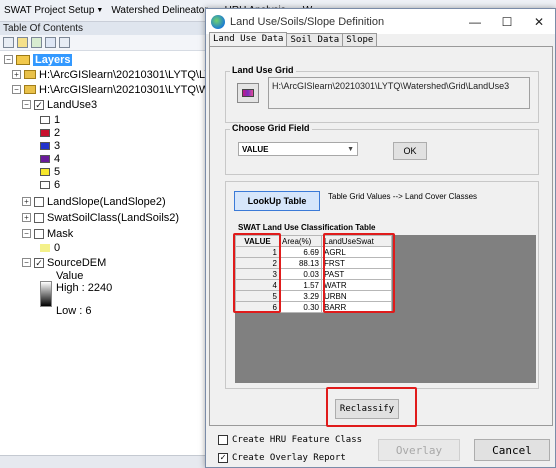  Describe the element at coordinates (298, 149) in the screenshot. I see `grid-field-select: VALUE ▼` at that location.